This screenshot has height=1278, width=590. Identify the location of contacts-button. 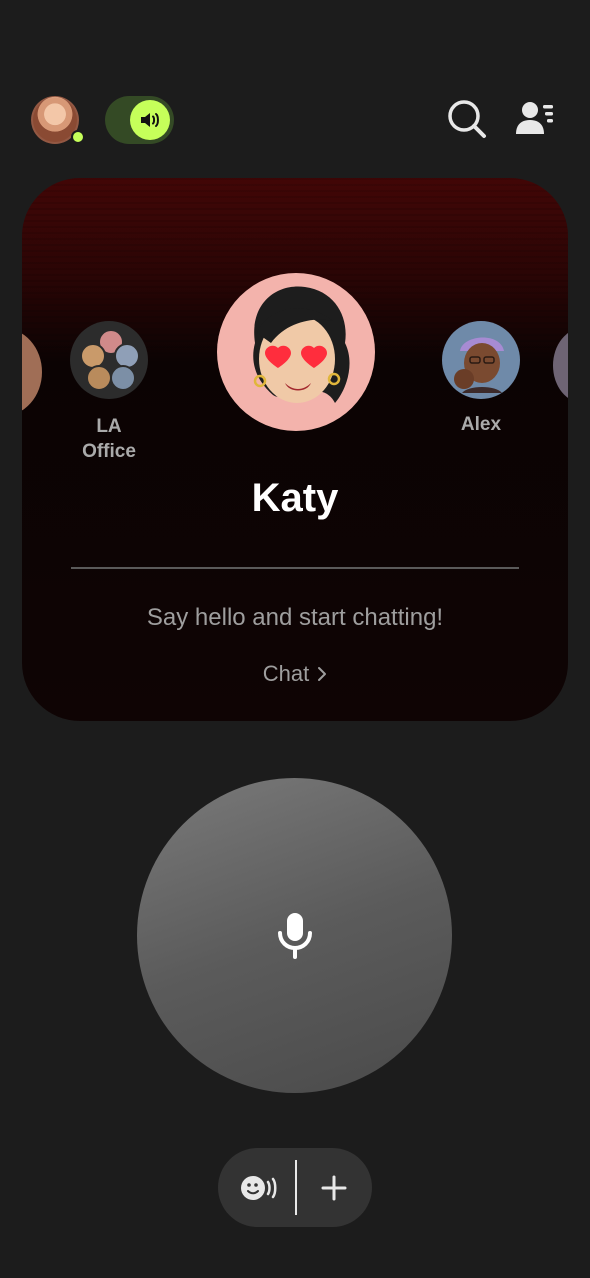
(536, 119).